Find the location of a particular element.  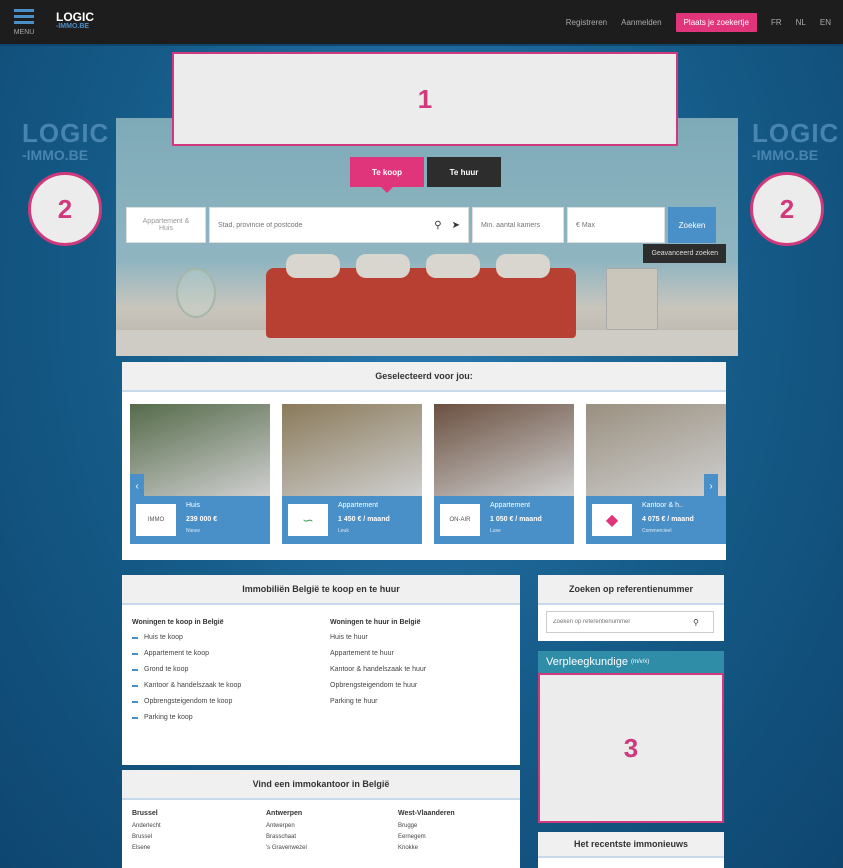

buy-link: Parking te koop is located at coordinates (186, 717).